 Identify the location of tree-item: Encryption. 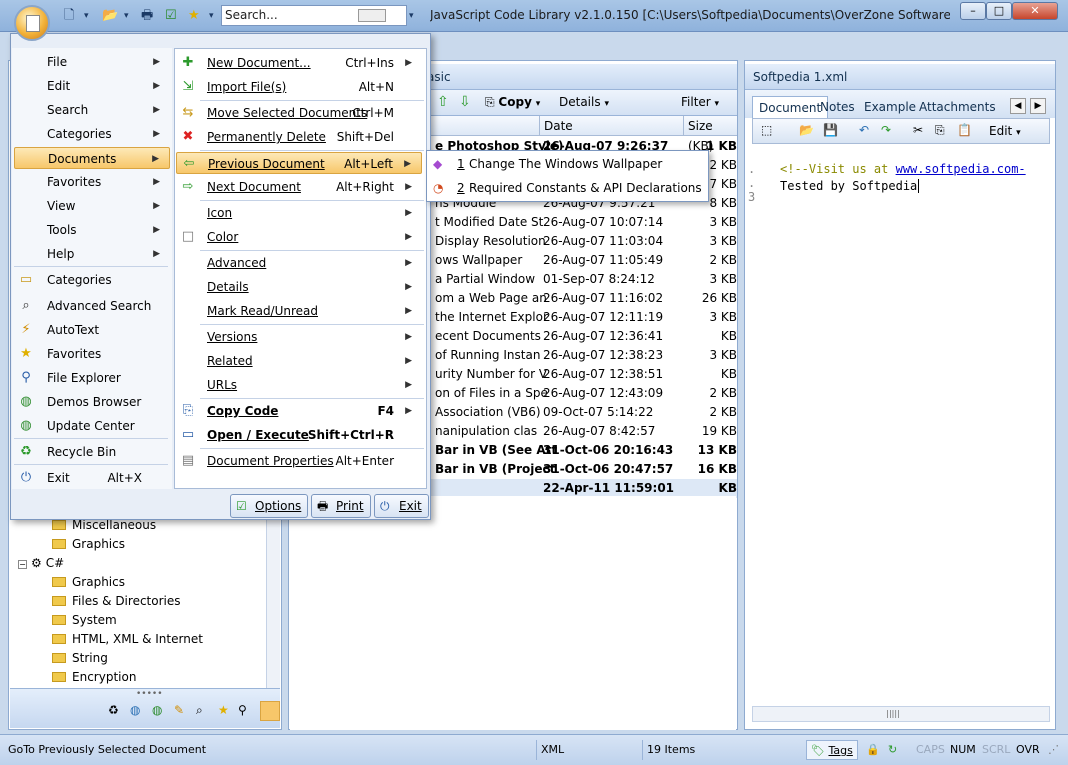
(94, 677).